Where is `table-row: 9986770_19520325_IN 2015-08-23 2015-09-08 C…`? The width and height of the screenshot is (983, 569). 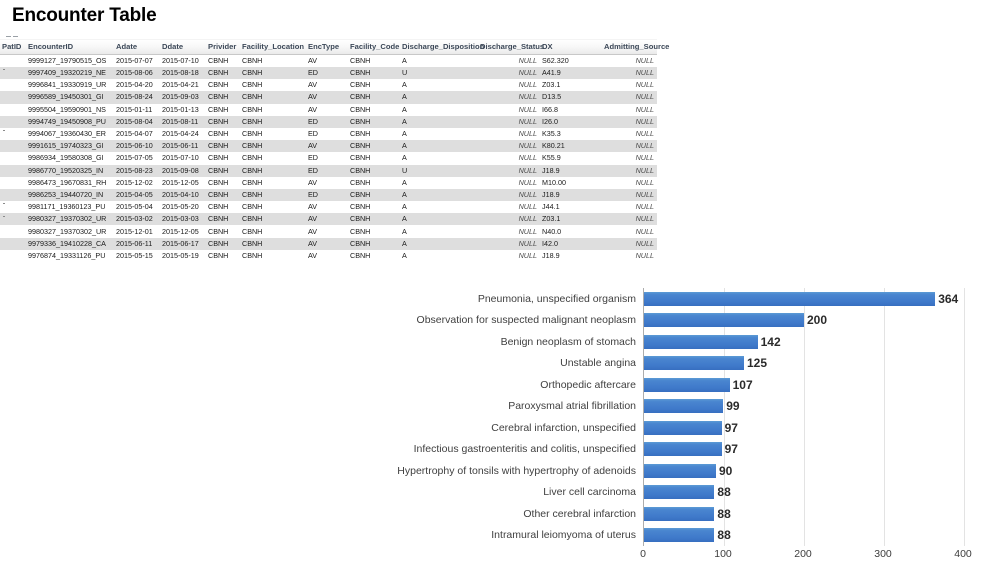
table-row: 9986770_19520325_IN 2015-08-23 2015-09-08 C… is located at coordinates (328, 170).